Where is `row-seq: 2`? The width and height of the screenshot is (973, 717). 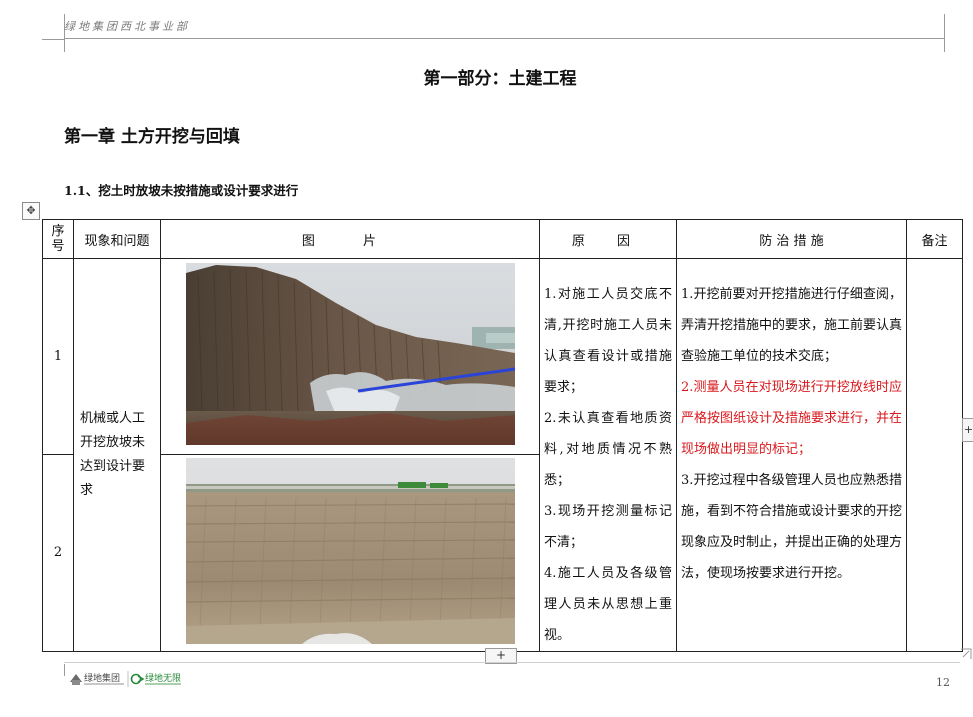 row-seq: 2 is located at coordinates (58, 553).